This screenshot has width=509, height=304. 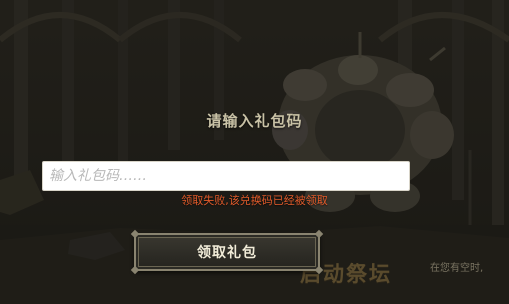 What do you see at coordinates (457, 268) in the screenshot?
I see `altar-subtitle: 在您有空时,` at bounding box center [457, 268].